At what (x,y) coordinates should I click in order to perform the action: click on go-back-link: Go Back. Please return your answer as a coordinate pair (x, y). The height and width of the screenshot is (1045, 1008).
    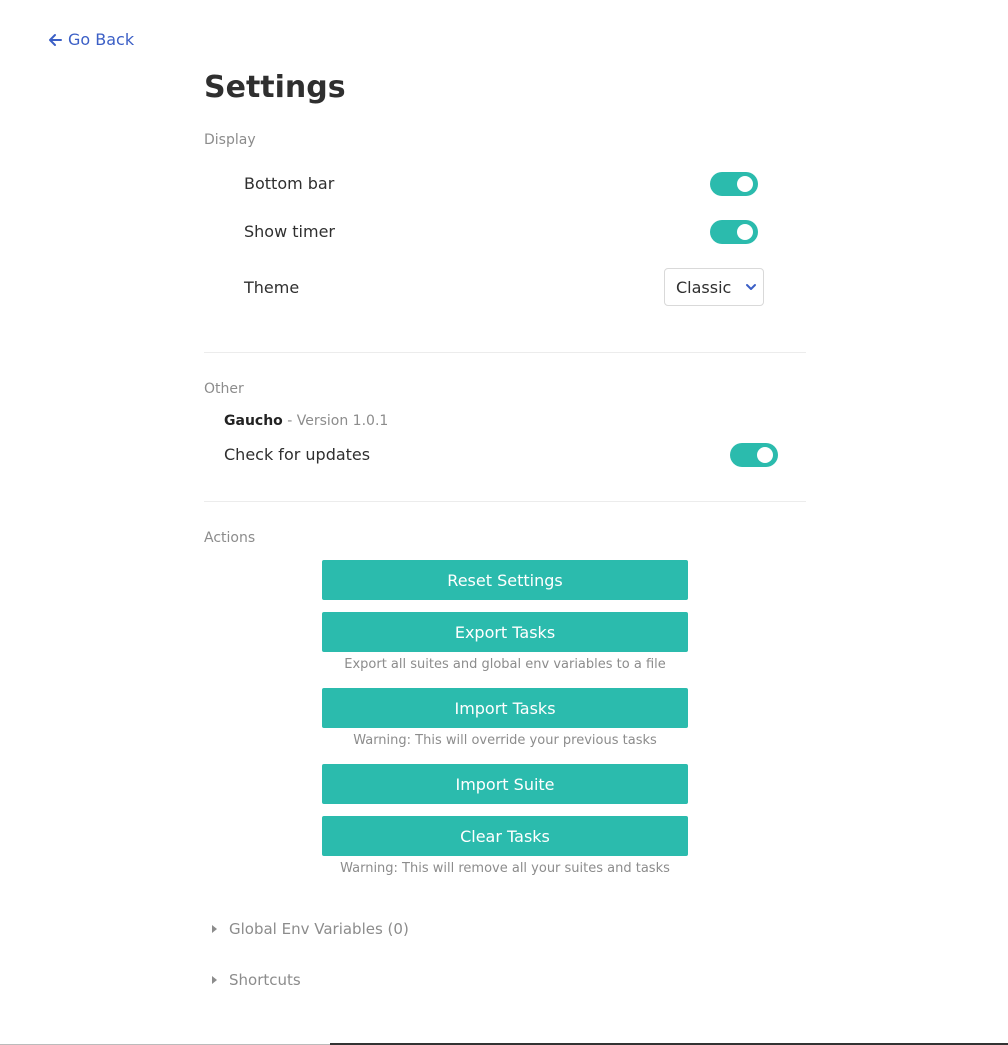
    Looking at the image, I should click on (91, 39).